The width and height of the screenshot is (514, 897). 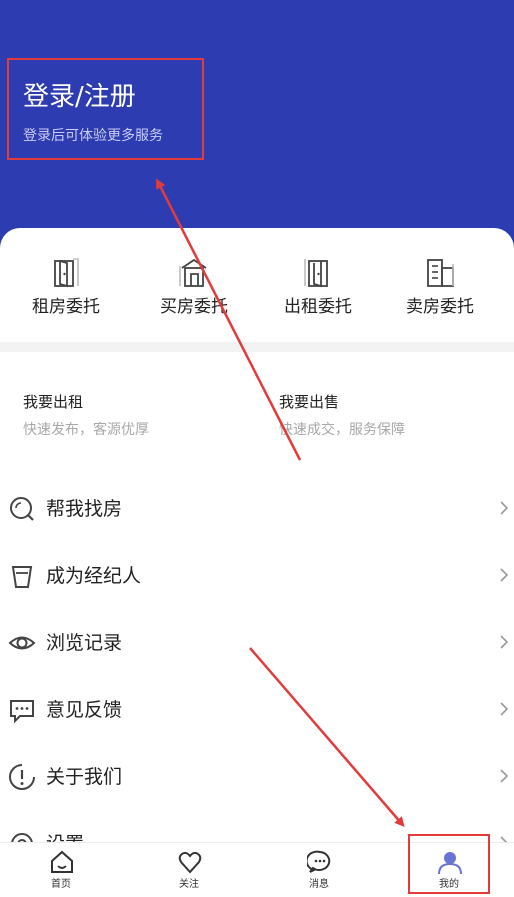 What do you see at coordinates (257, 347) in the screenshot?
I see `section-divider` at bounding box center [257, 347].